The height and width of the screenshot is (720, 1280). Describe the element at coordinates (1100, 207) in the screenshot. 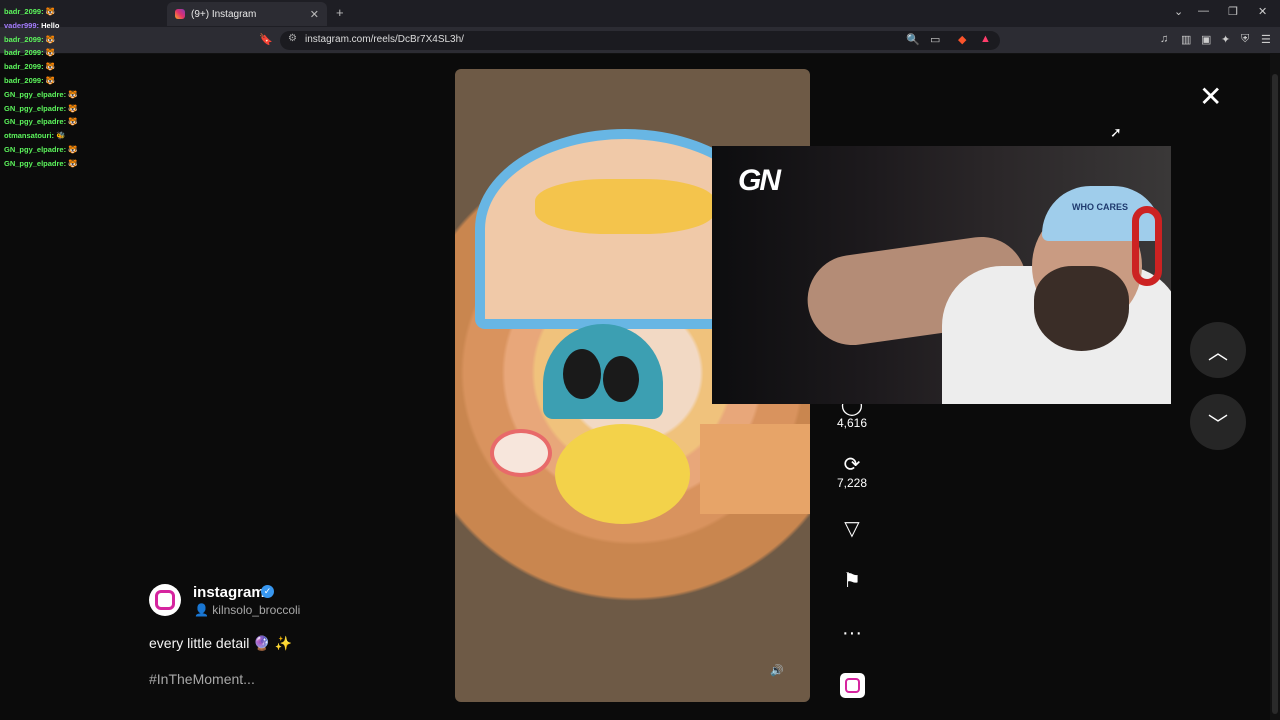

I see `cap-text: WHO CARES` at that location.